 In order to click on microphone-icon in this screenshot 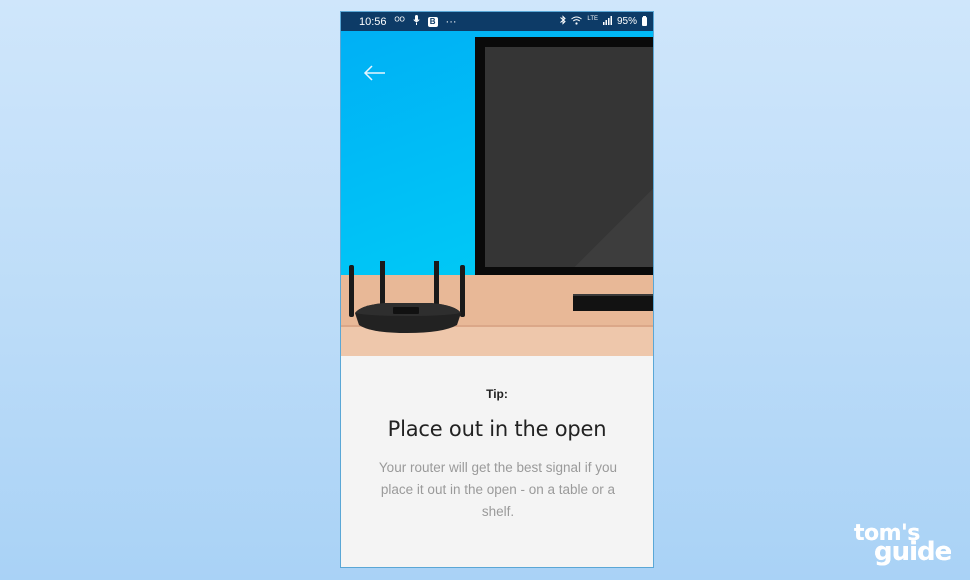, I will do `click(416, 21)`.